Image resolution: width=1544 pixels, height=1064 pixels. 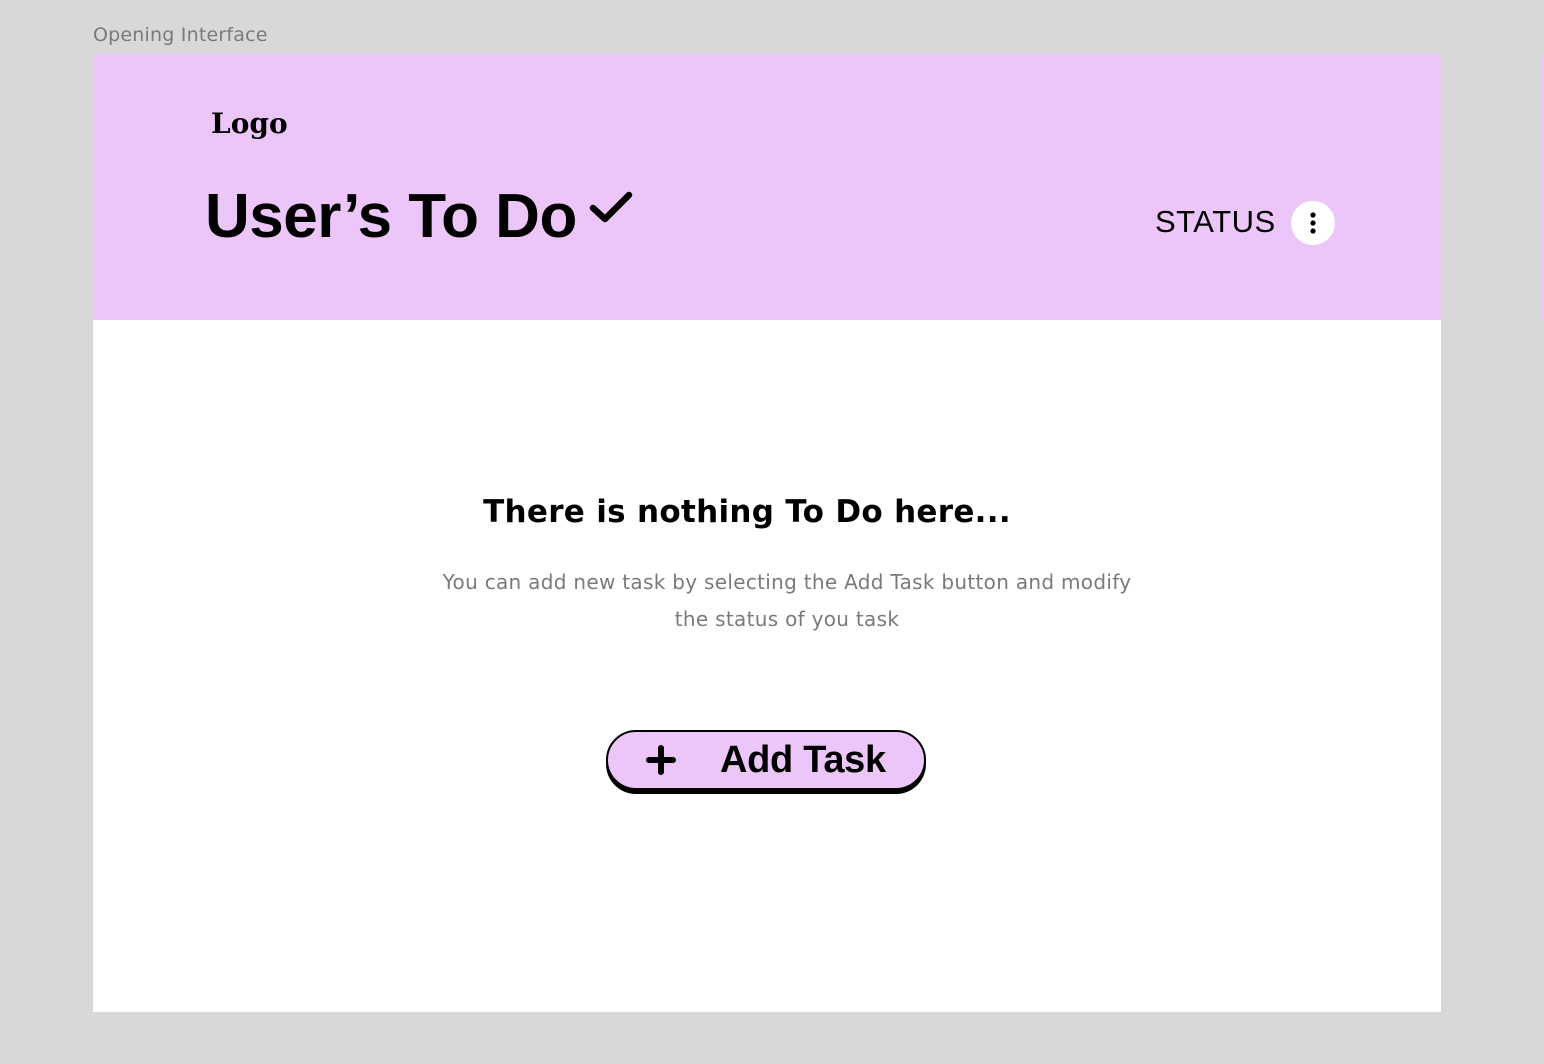 I want to click on status-menu-button, so click(x=1313, y=223).